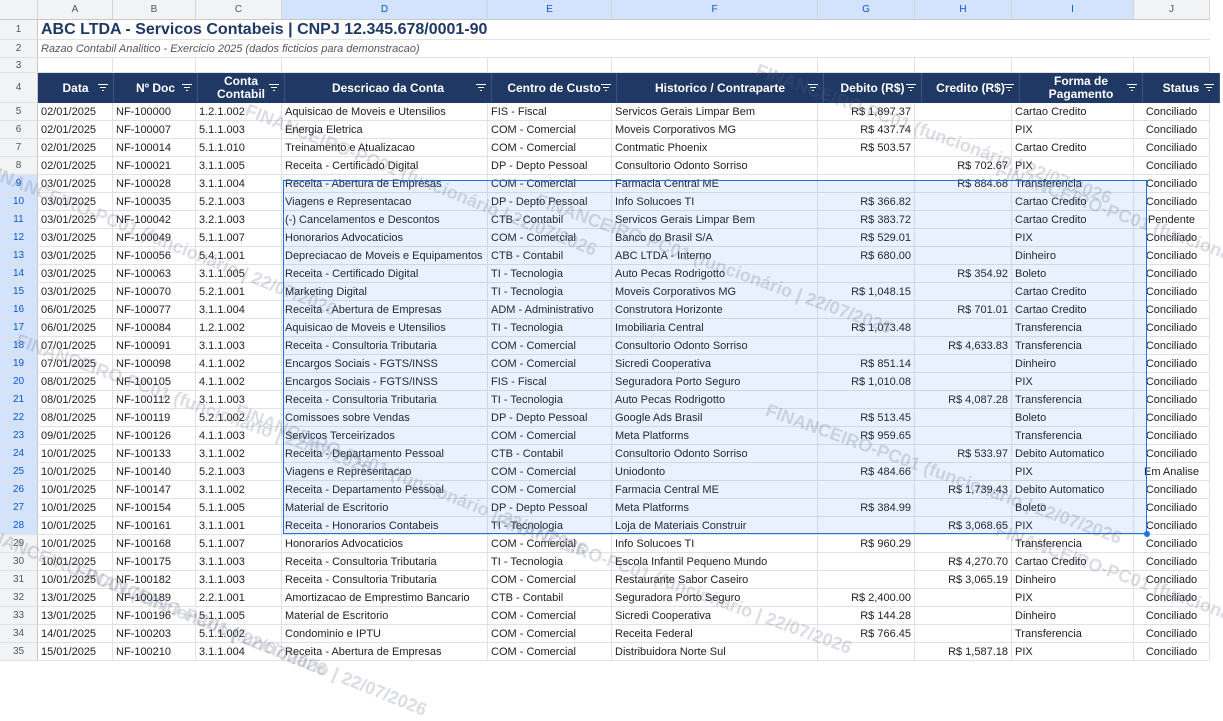 The image size is (1223, 721). What do you see at coordinates (19, 256) in the screenshot?
I see `row-number: 13` at bounding box center [19, 256].